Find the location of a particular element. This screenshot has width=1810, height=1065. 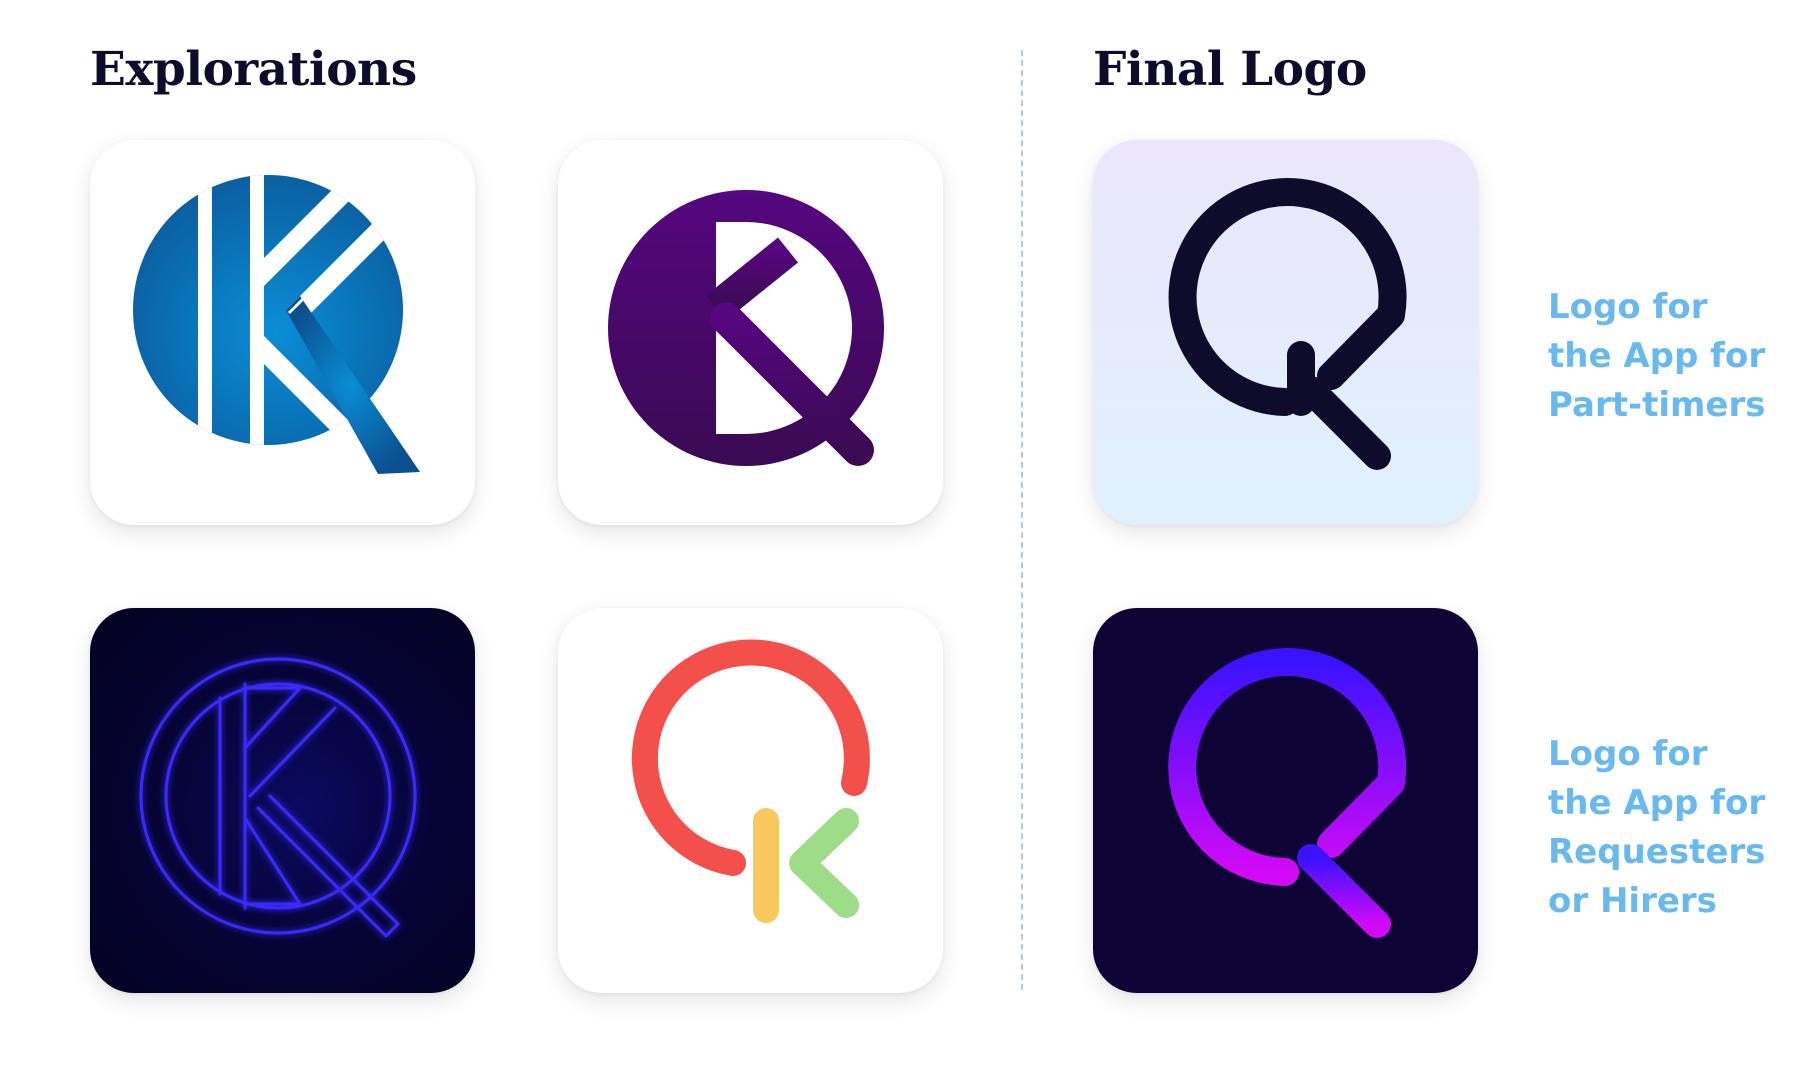

colorful-qk-logo is located at coordinates (750, 781).